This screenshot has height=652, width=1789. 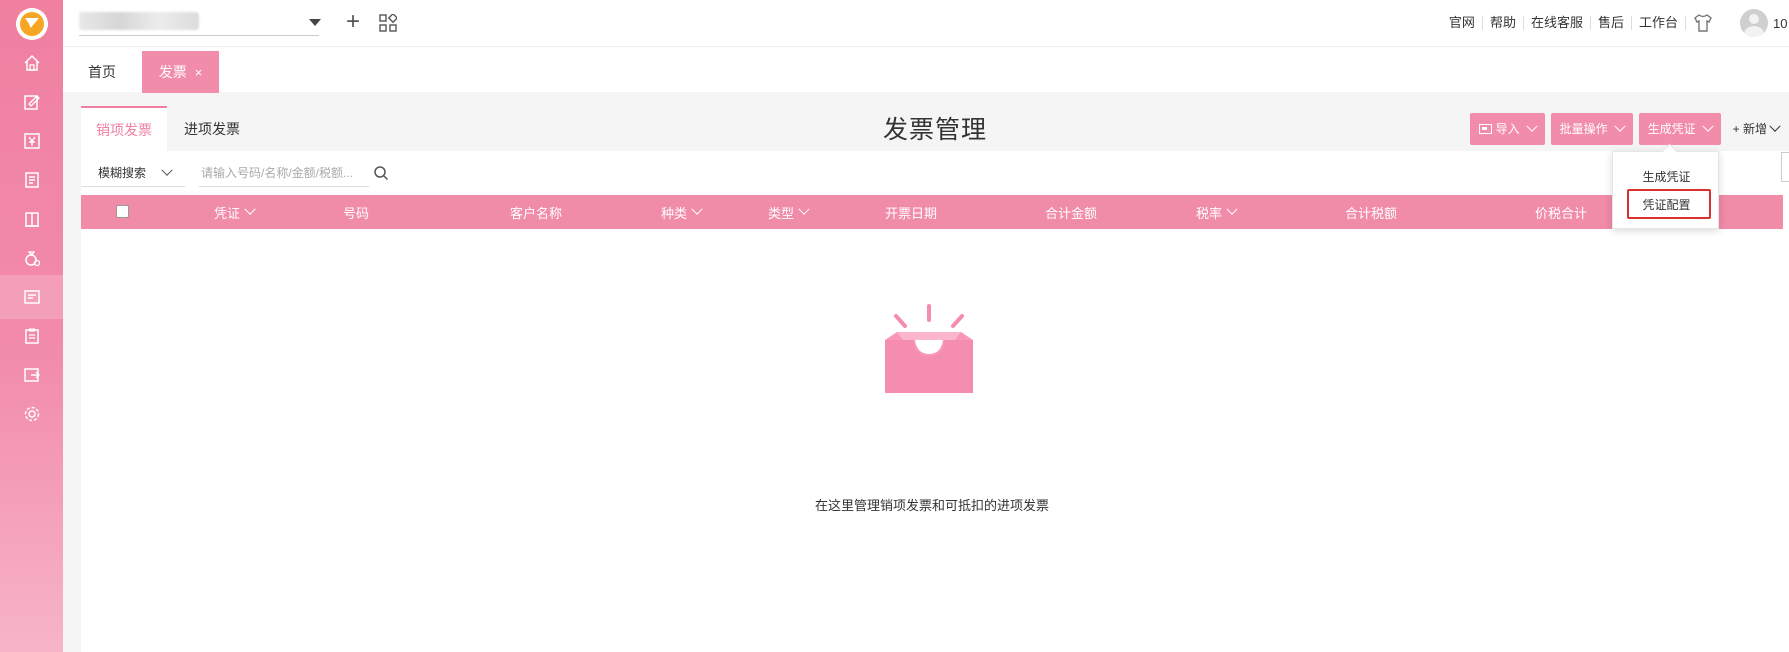 I want to click on page-tabs-bar: 首页 发票 ×, so click(x=926, y=69).